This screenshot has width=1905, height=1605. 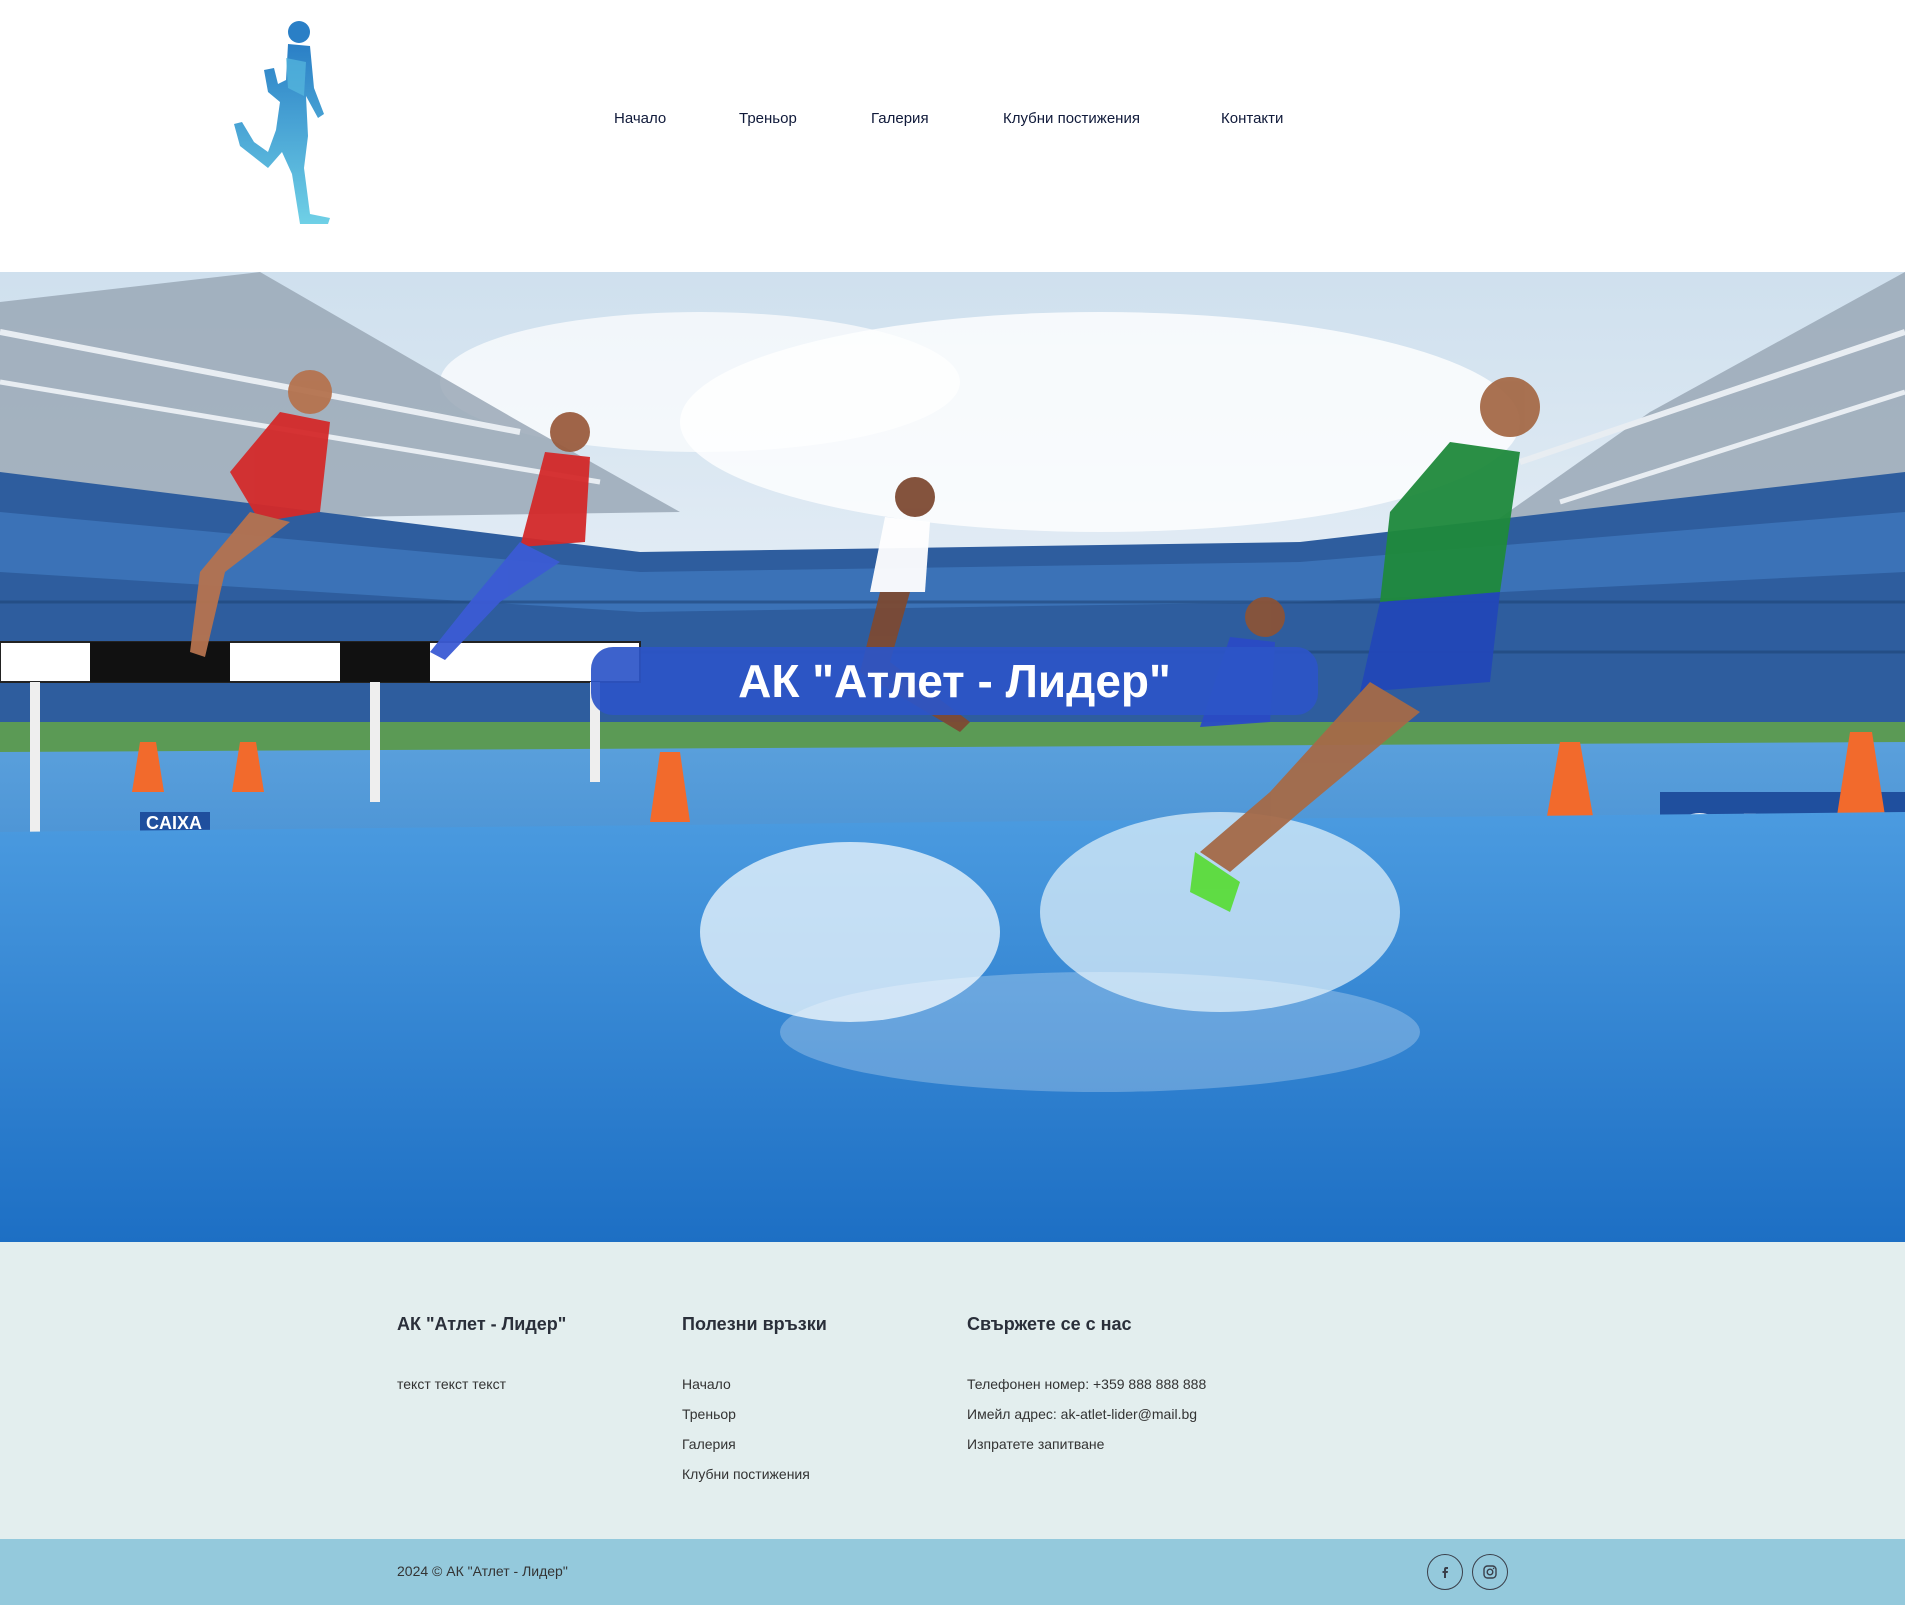 I want to click on footer-link-home: Начало, so click(x=754, y=1384).